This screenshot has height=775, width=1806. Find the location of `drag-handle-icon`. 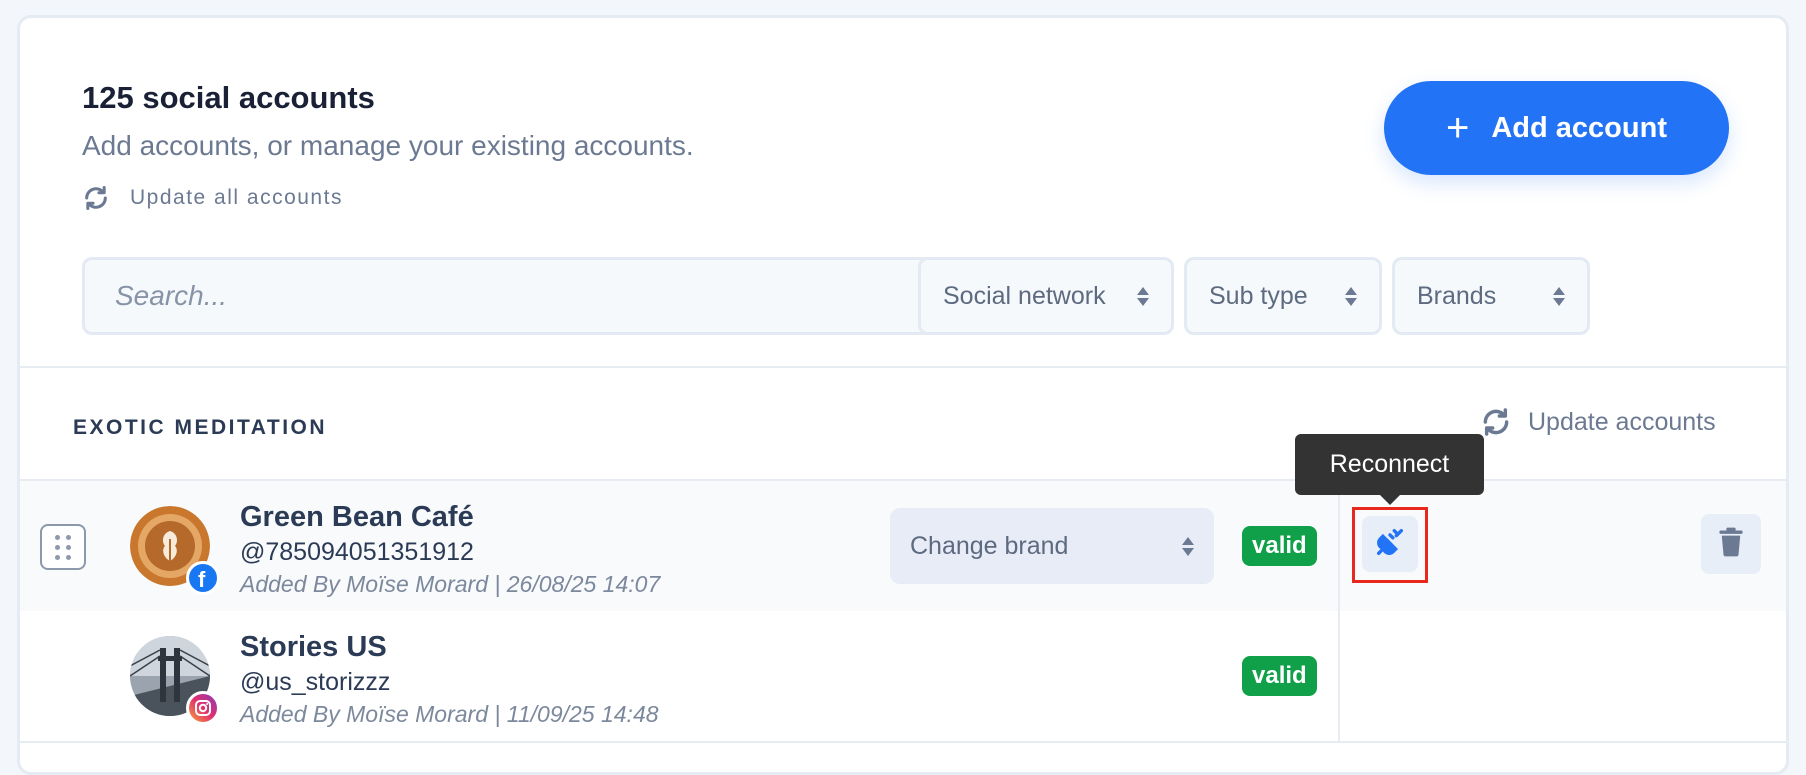

drag-handle-icon is located at coordinates (63, 547).